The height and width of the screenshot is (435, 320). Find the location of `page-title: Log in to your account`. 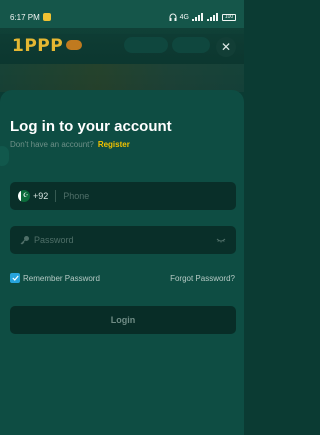

page-title: Log in to your account is located at coordinates (91, 126).